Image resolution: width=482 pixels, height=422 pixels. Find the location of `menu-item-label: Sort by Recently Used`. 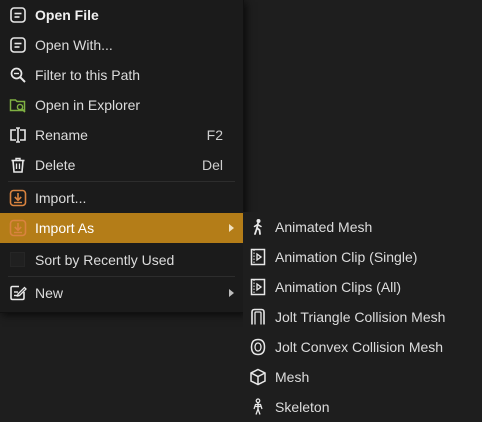

menu-item-label: Sort by Recently Used is located at coordinates (105, 260).